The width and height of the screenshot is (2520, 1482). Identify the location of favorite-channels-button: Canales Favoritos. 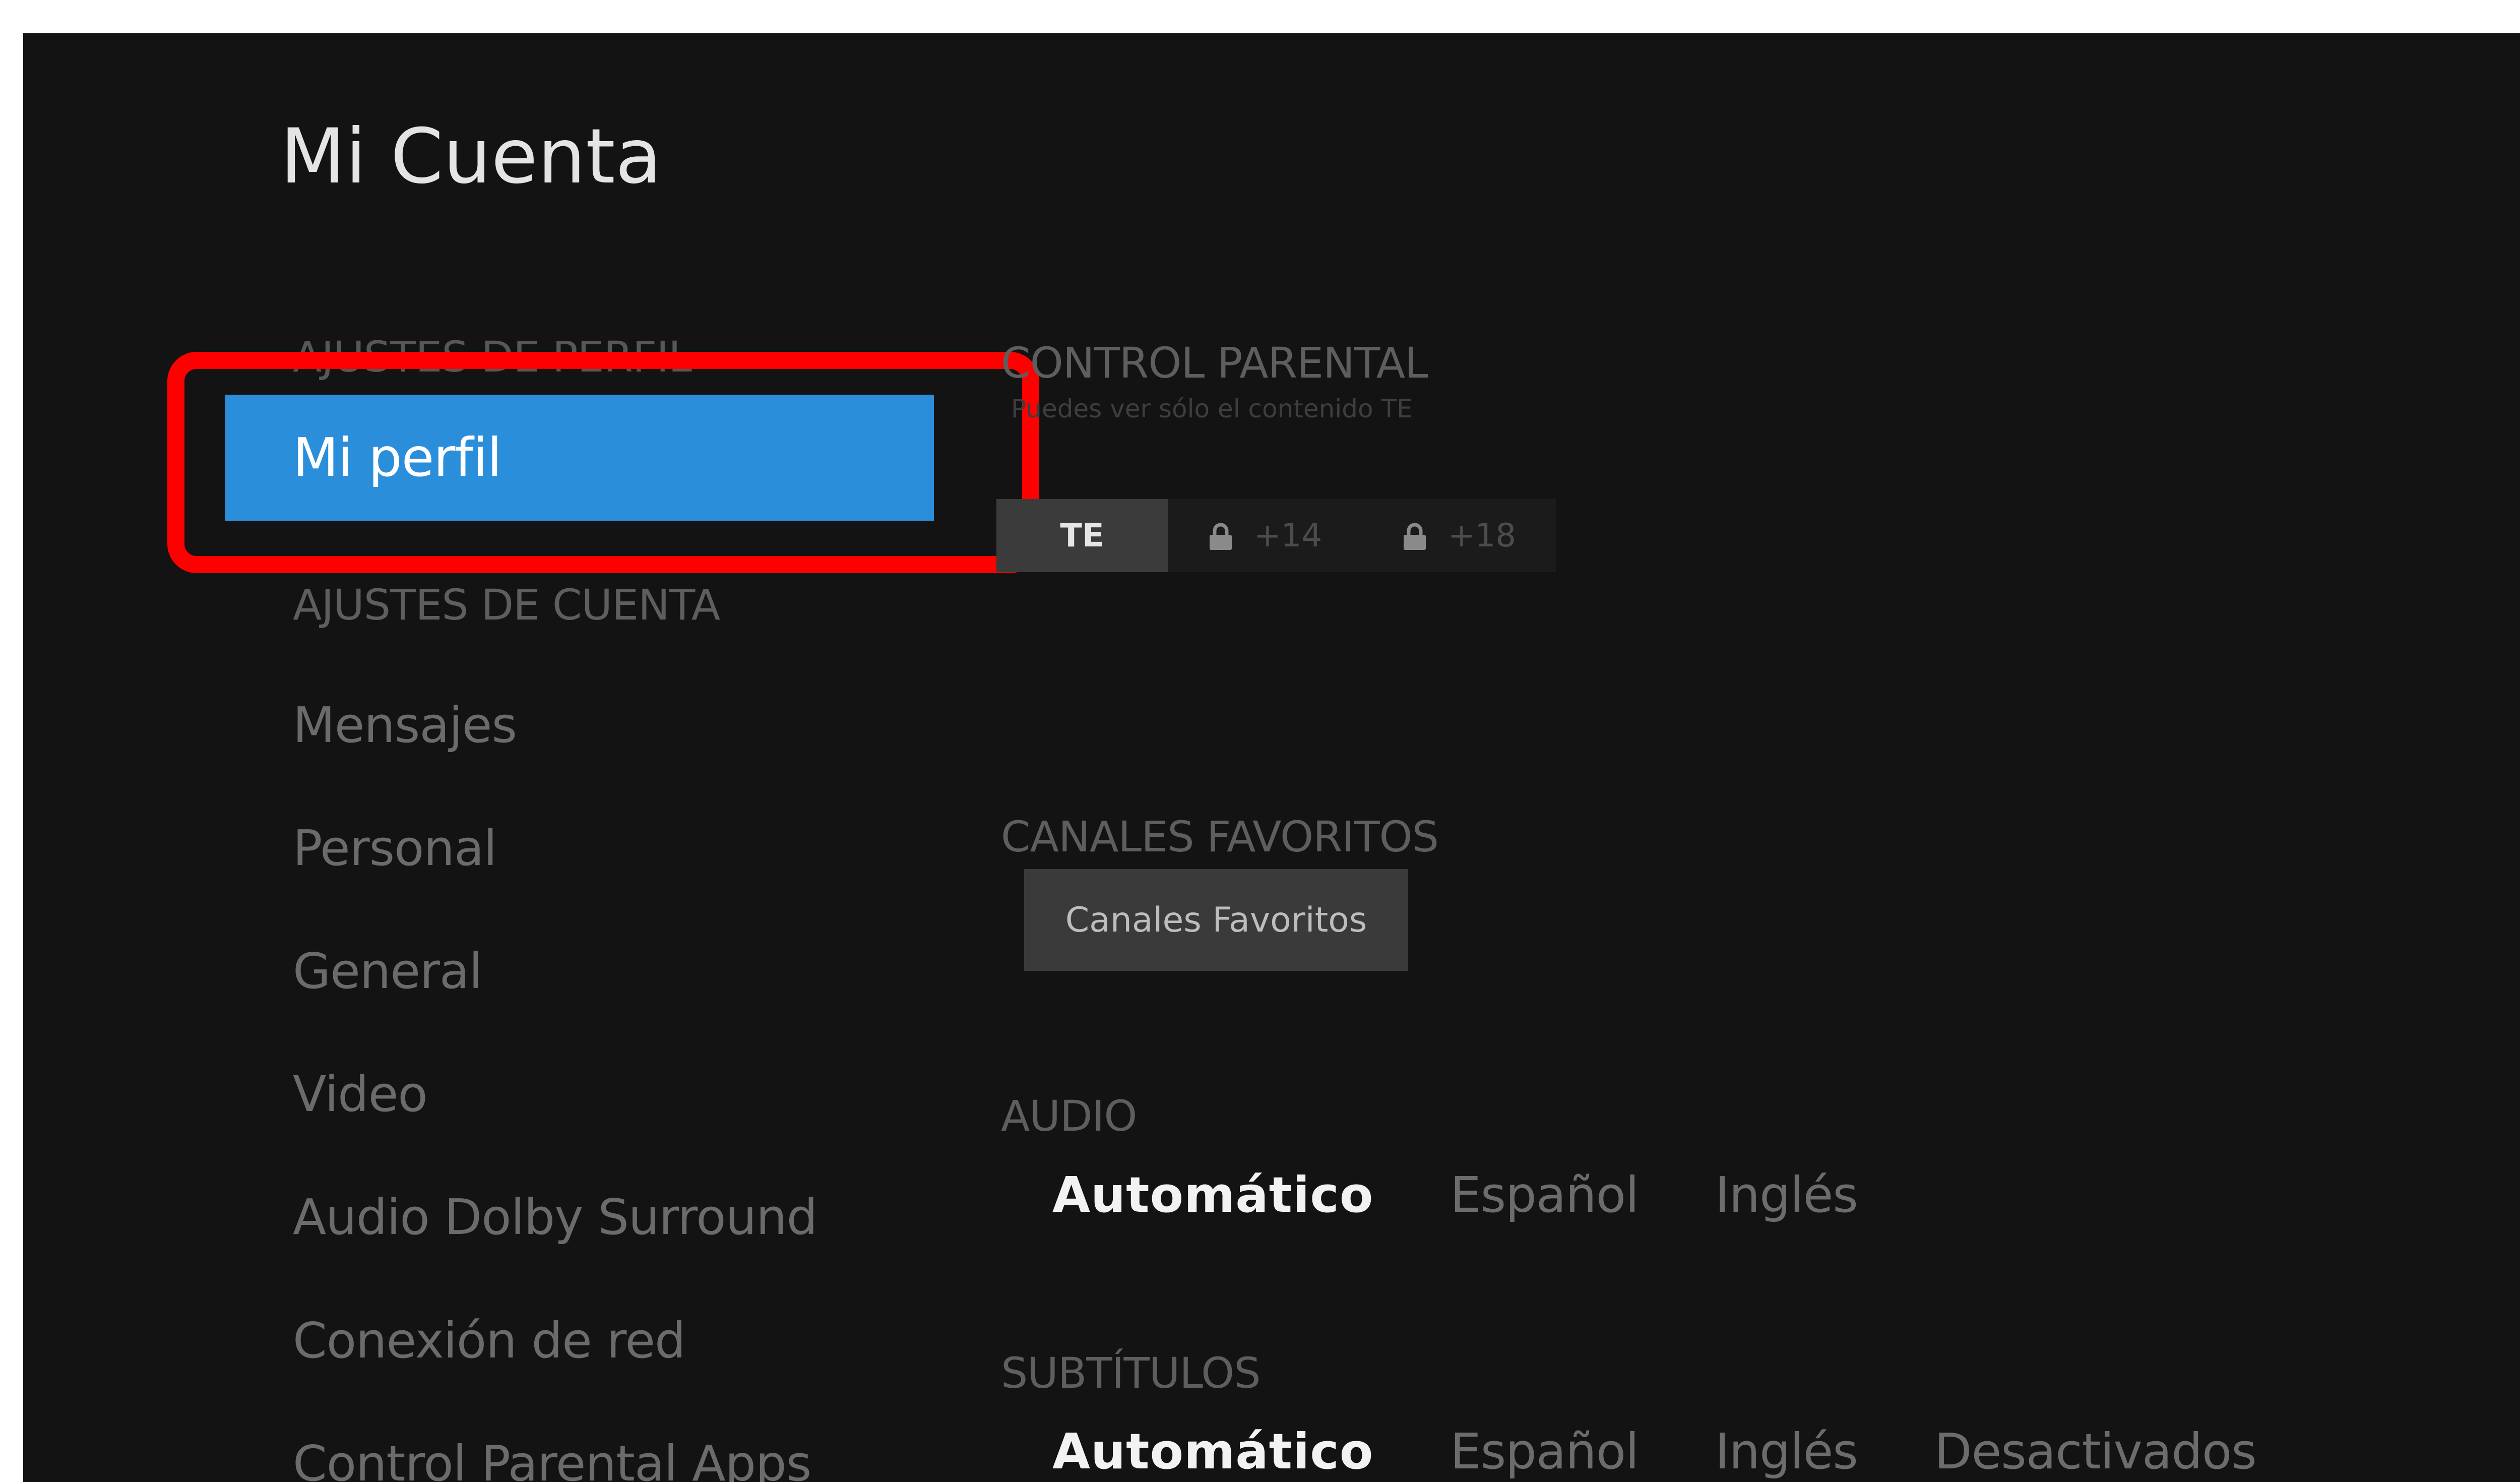
(1216, 920).